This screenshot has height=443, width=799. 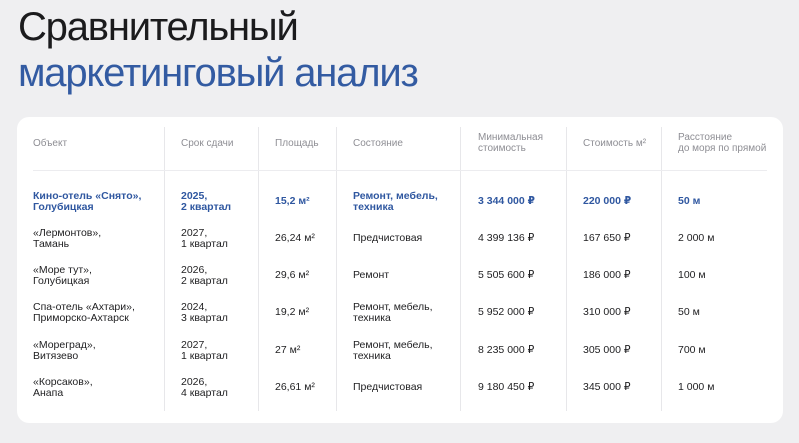 I want to click on header-deadline: Срок сдачи, so click(x=207, y=143).